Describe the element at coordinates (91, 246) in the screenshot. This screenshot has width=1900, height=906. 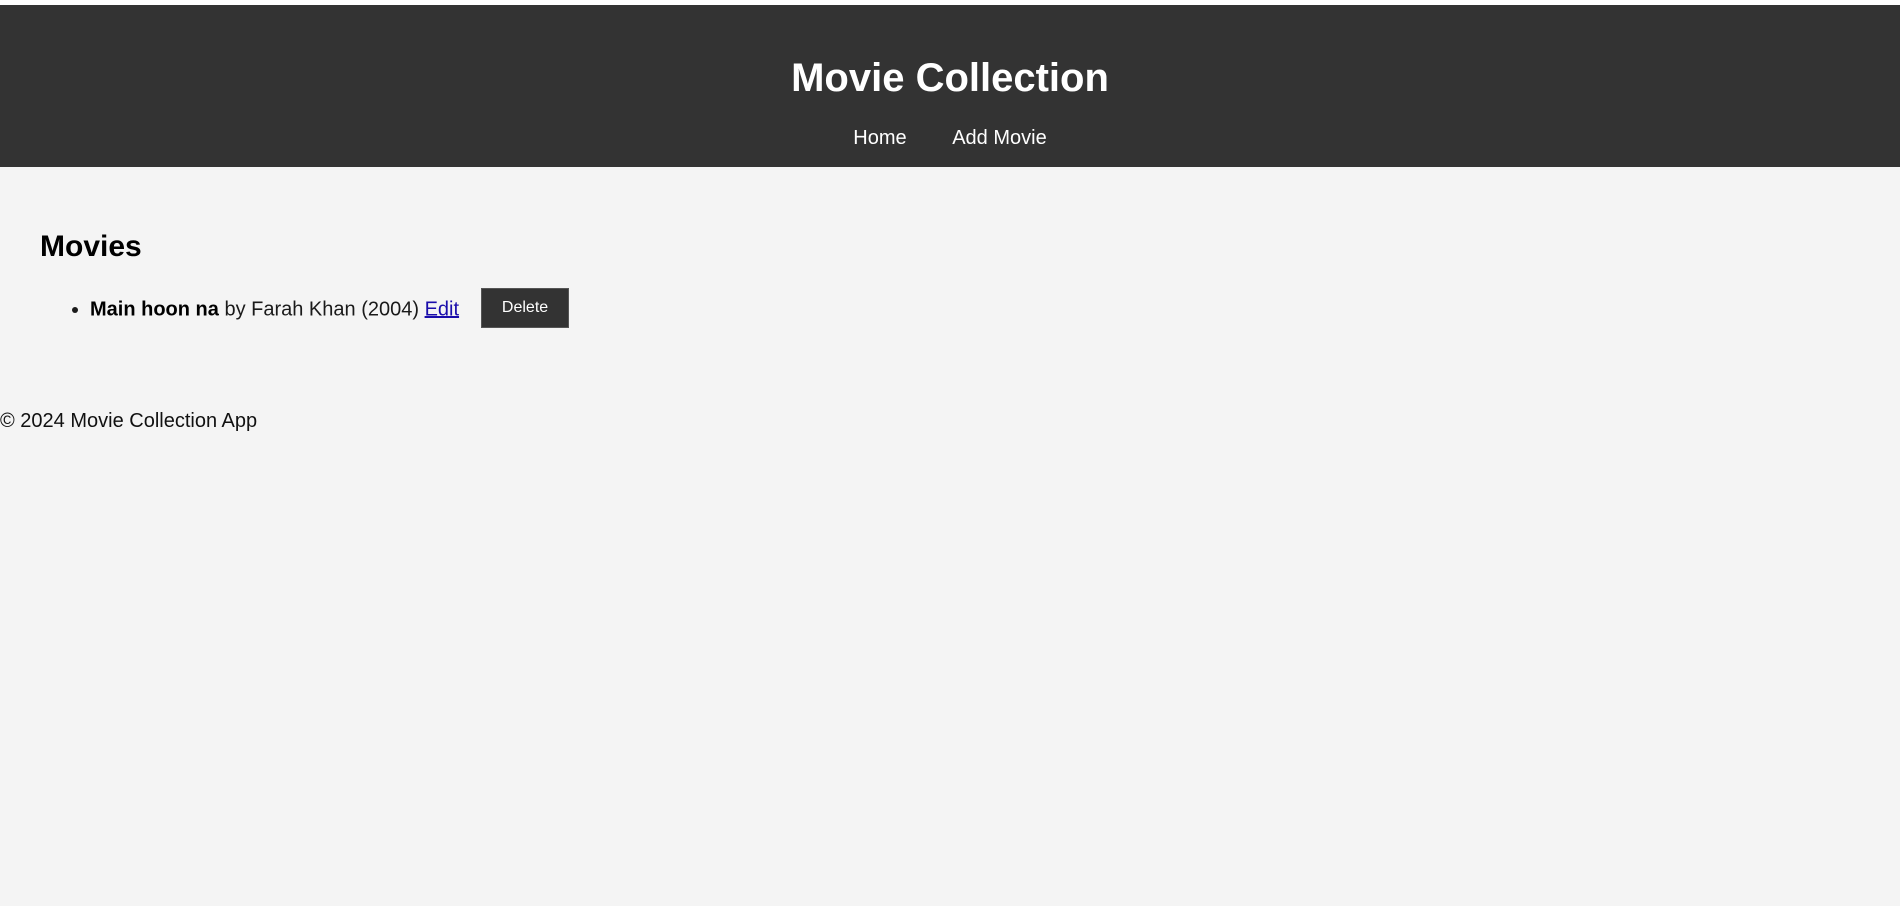
I see `movies-heading: Movies` at that location.